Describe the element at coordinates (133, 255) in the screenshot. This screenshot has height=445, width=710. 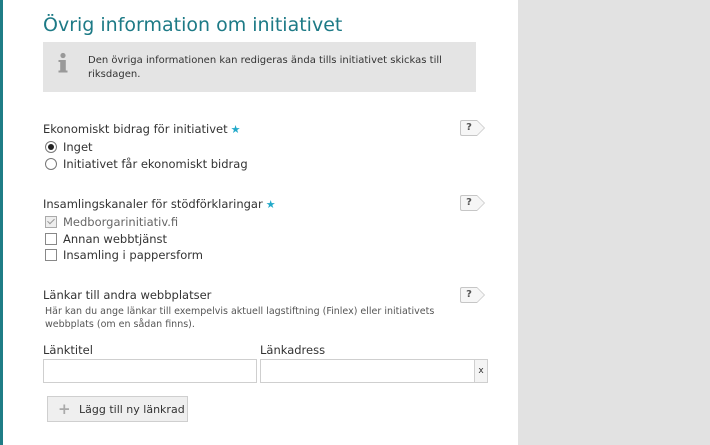
I see `checkbox-label-paper: Insamling i pappersform` at that location.